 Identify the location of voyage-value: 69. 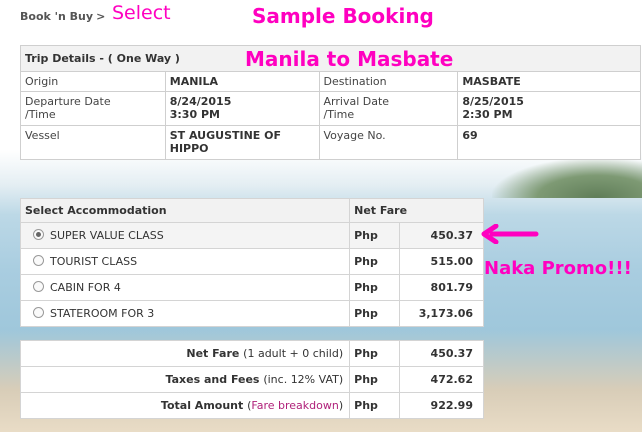
(549, 142).